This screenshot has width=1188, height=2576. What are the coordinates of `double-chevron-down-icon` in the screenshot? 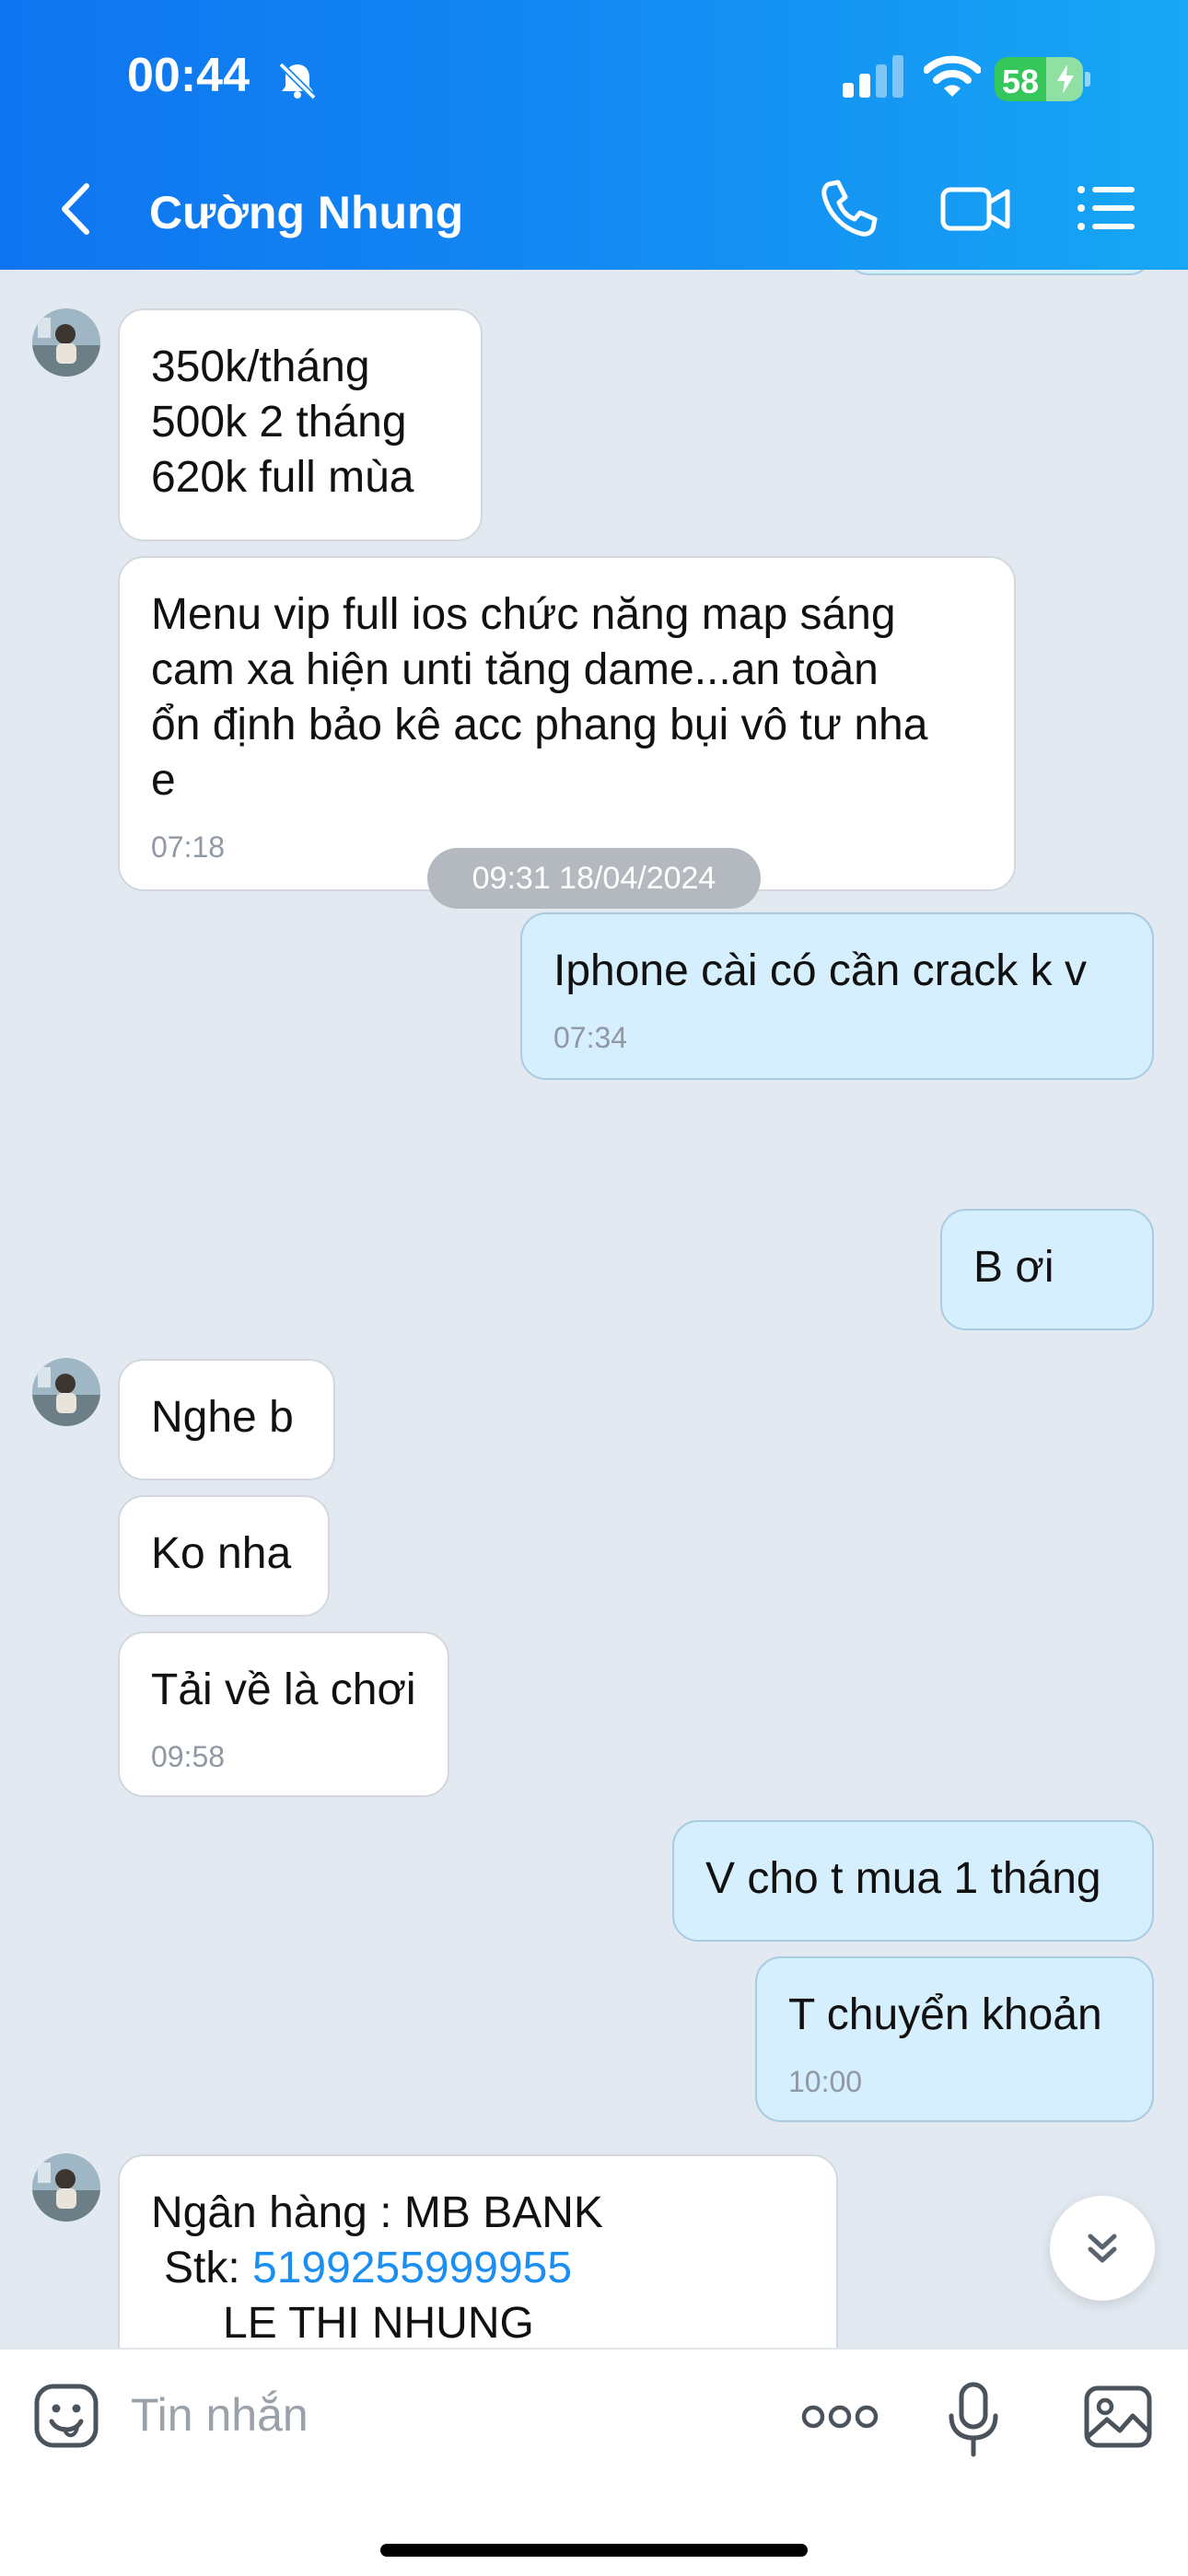 It's located at (1102, 2248).